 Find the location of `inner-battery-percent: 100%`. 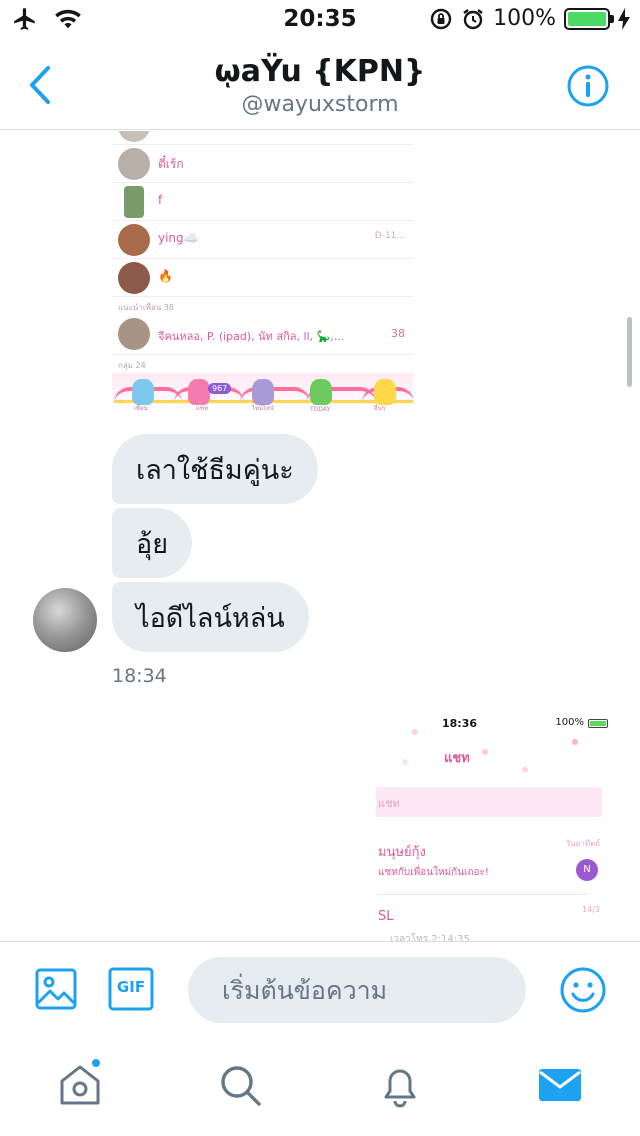

inner-battery-percent: 100% is located at coordinates (569, 722).